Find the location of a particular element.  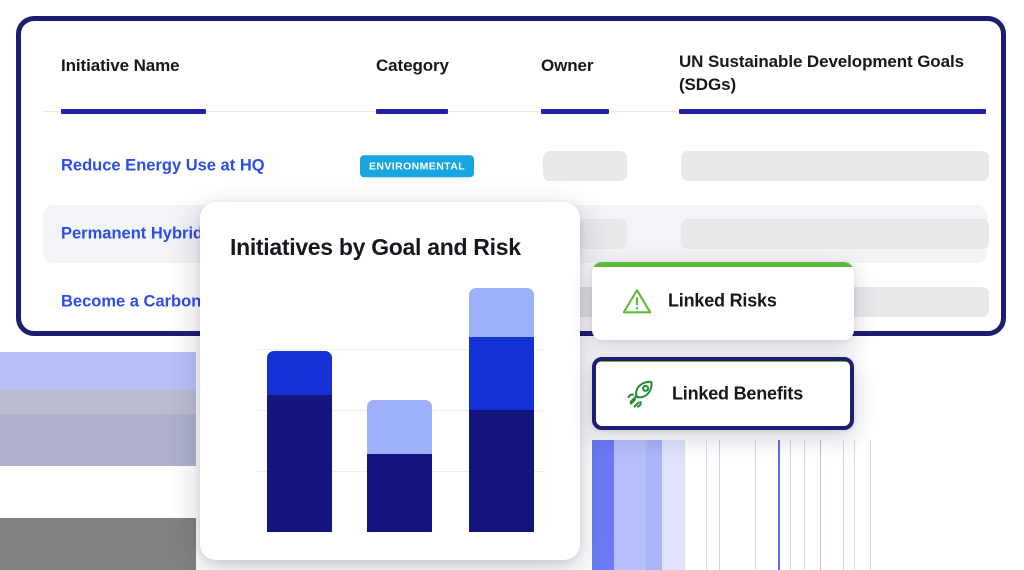

linked-benefits-accent-bar is located at coordinates (723, 361).